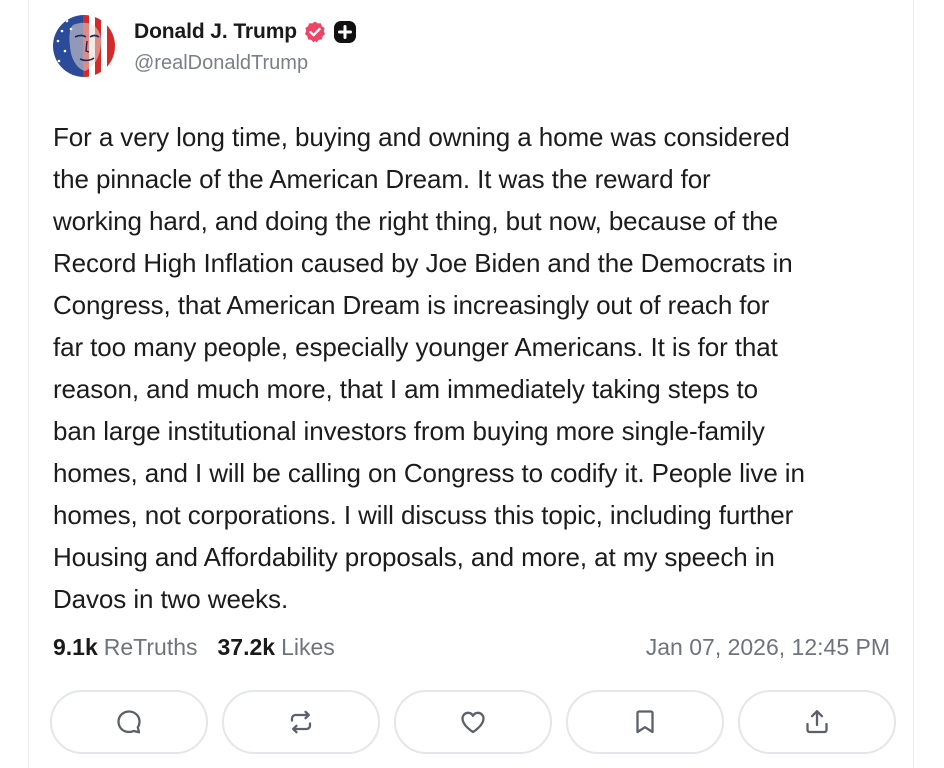 The width and height of the screenshot is (944, 768). I want to click on heart-icon, so click(473, 722).